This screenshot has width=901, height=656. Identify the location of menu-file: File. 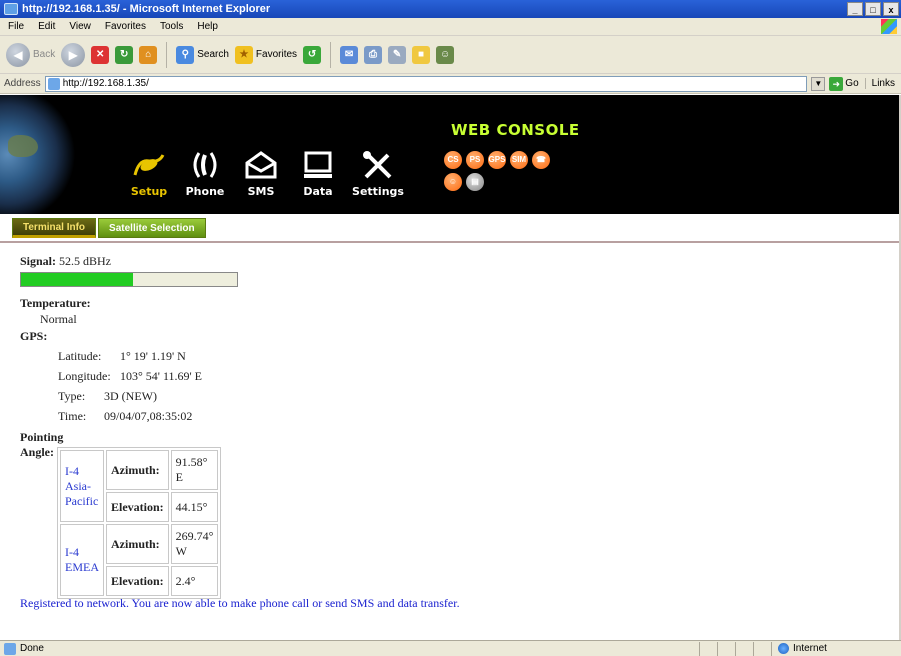
(16, 26).